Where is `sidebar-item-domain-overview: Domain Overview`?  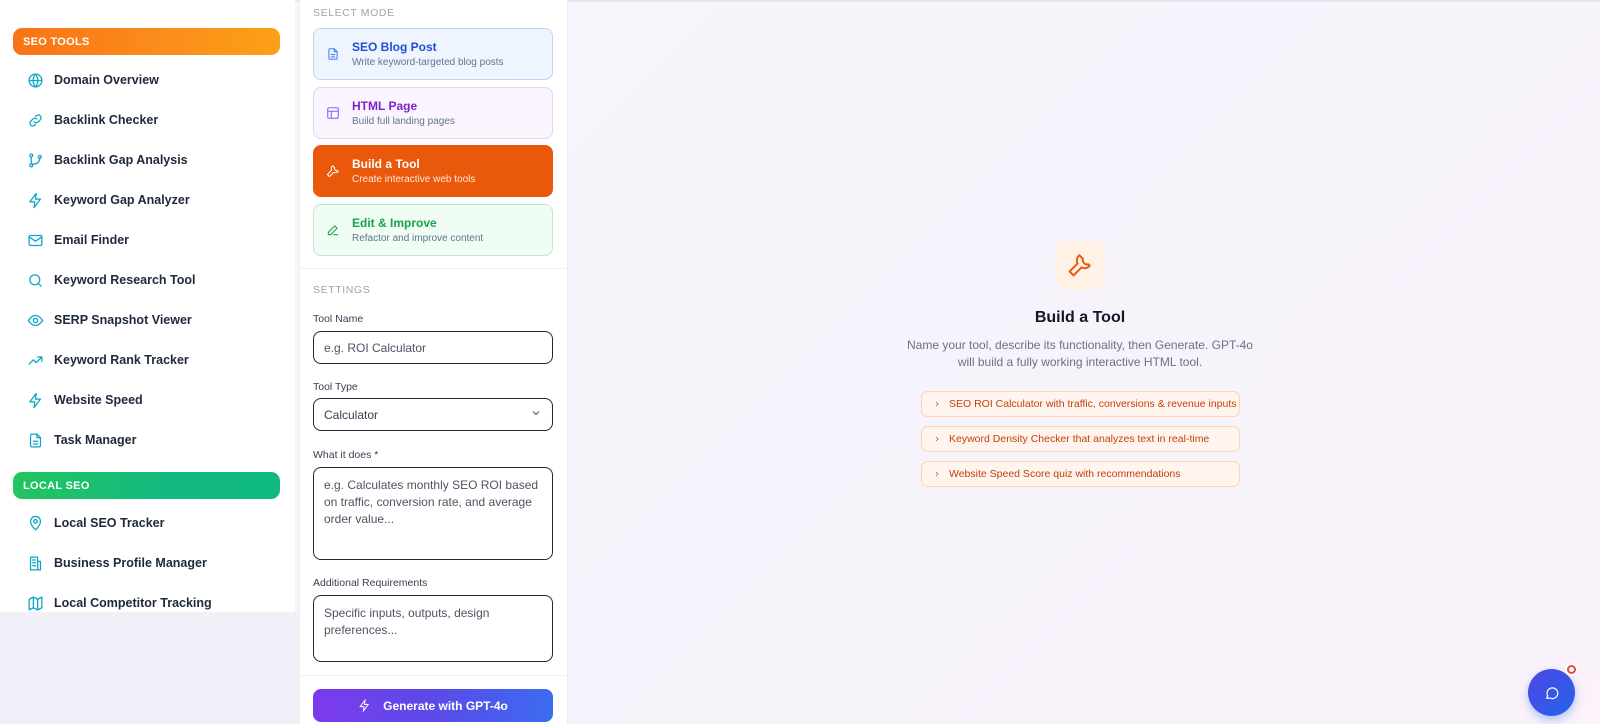 sidebar-item-domain-overview: Domain Overview is located at coordinates (150, 80).